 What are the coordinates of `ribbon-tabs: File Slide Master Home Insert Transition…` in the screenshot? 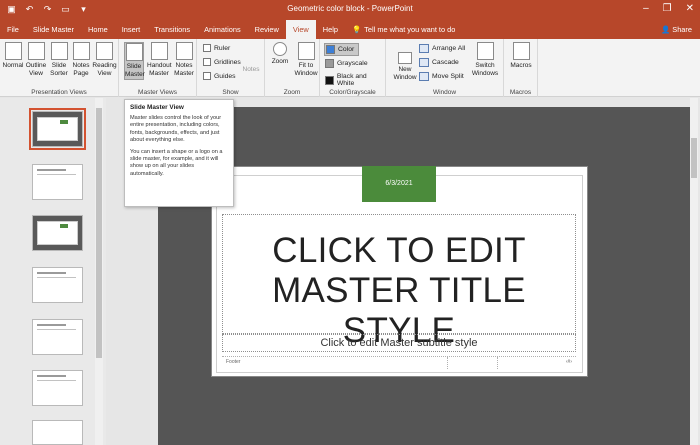 It's located at (350, 29).